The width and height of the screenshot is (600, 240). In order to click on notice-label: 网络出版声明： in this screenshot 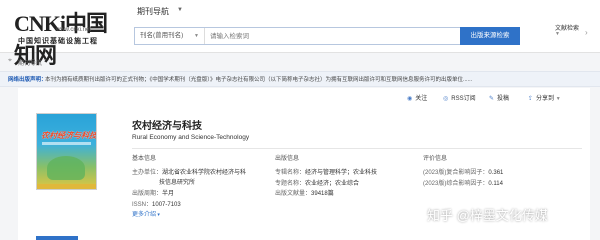, I will do `click(27, 80)`.